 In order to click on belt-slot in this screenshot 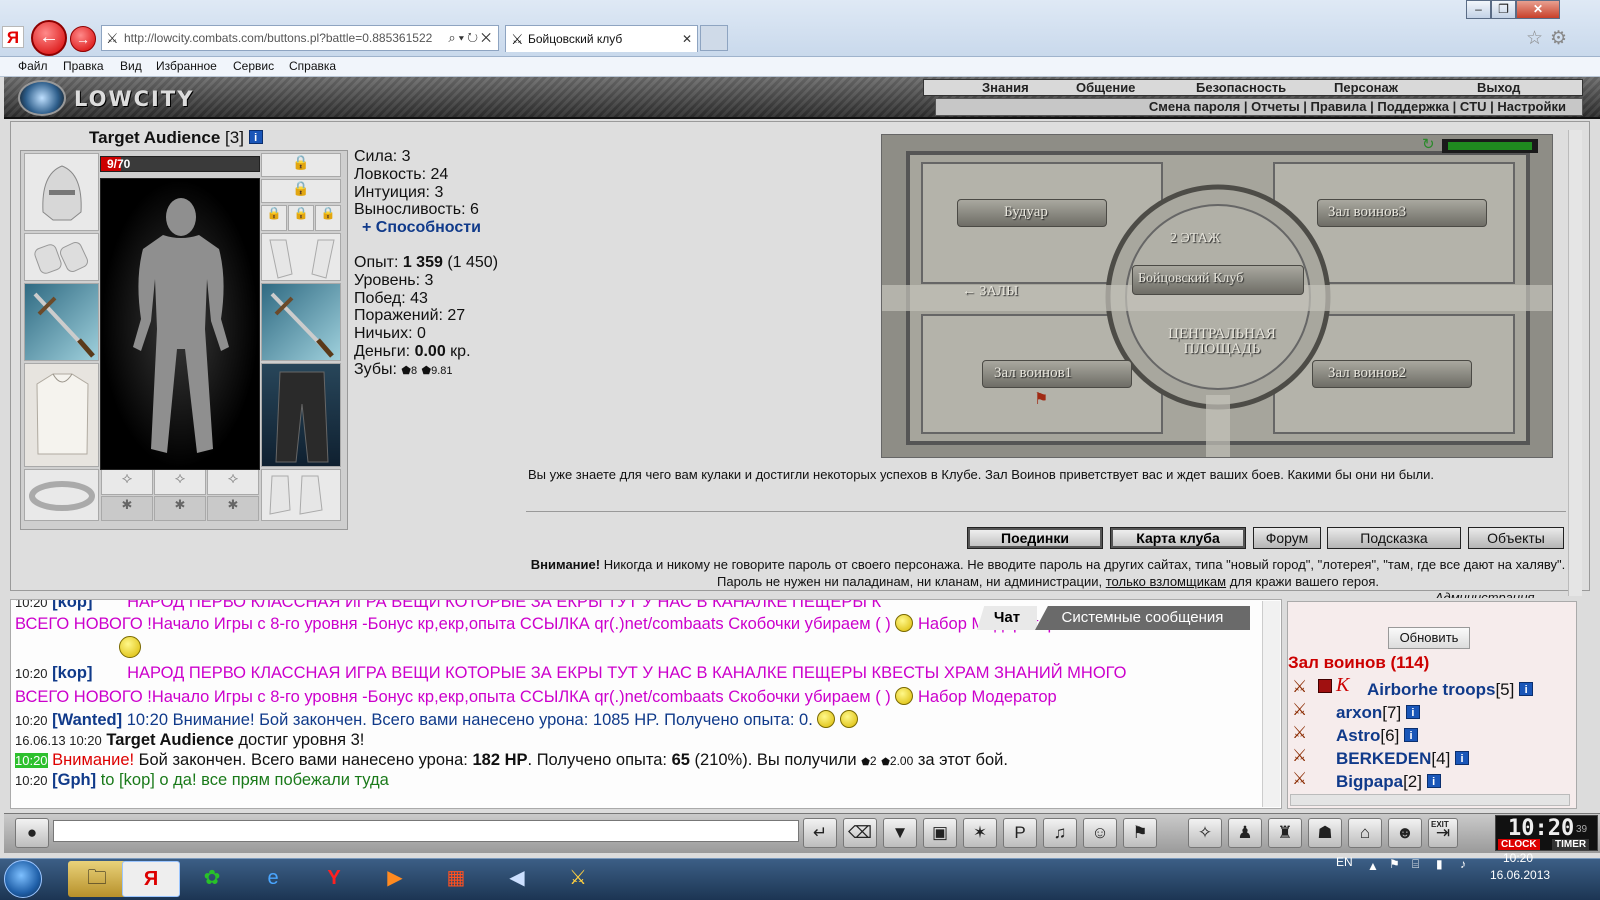, I will do `click(61, 495)`.